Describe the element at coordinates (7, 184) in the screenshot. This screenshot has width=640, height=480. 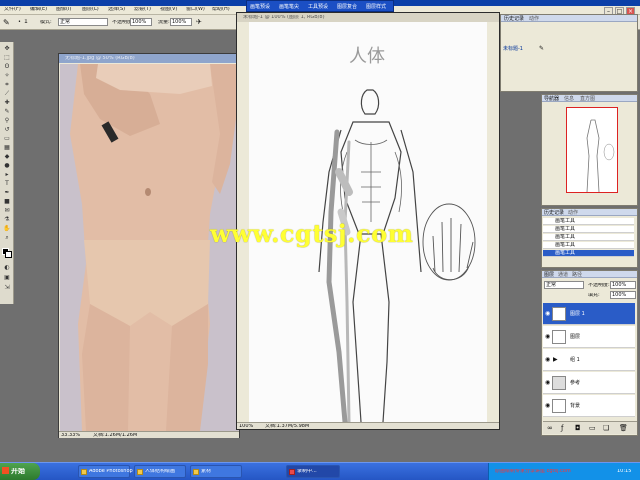
I see `type-tool-icon: T` at that location.